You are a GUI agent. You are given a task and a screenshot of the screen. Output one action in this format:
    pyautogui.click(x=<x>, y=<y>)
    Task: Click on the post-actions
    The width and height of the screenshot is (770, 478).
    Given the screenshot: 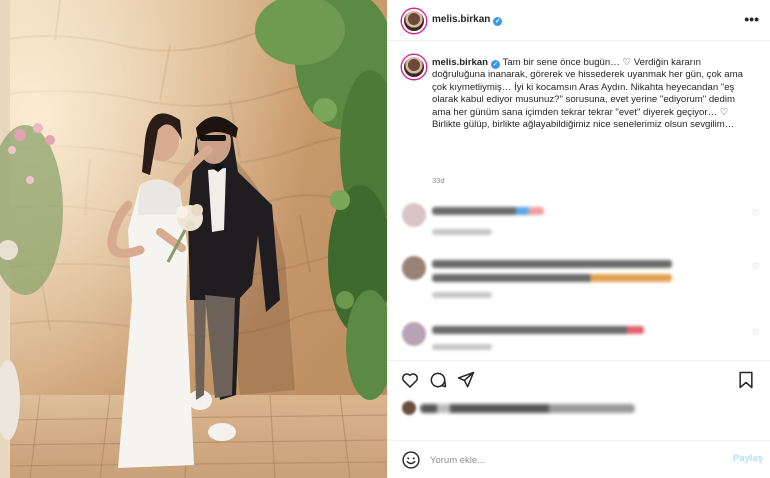 What is the action you would take?
    pyautogui.click(x=579, y=405)
    